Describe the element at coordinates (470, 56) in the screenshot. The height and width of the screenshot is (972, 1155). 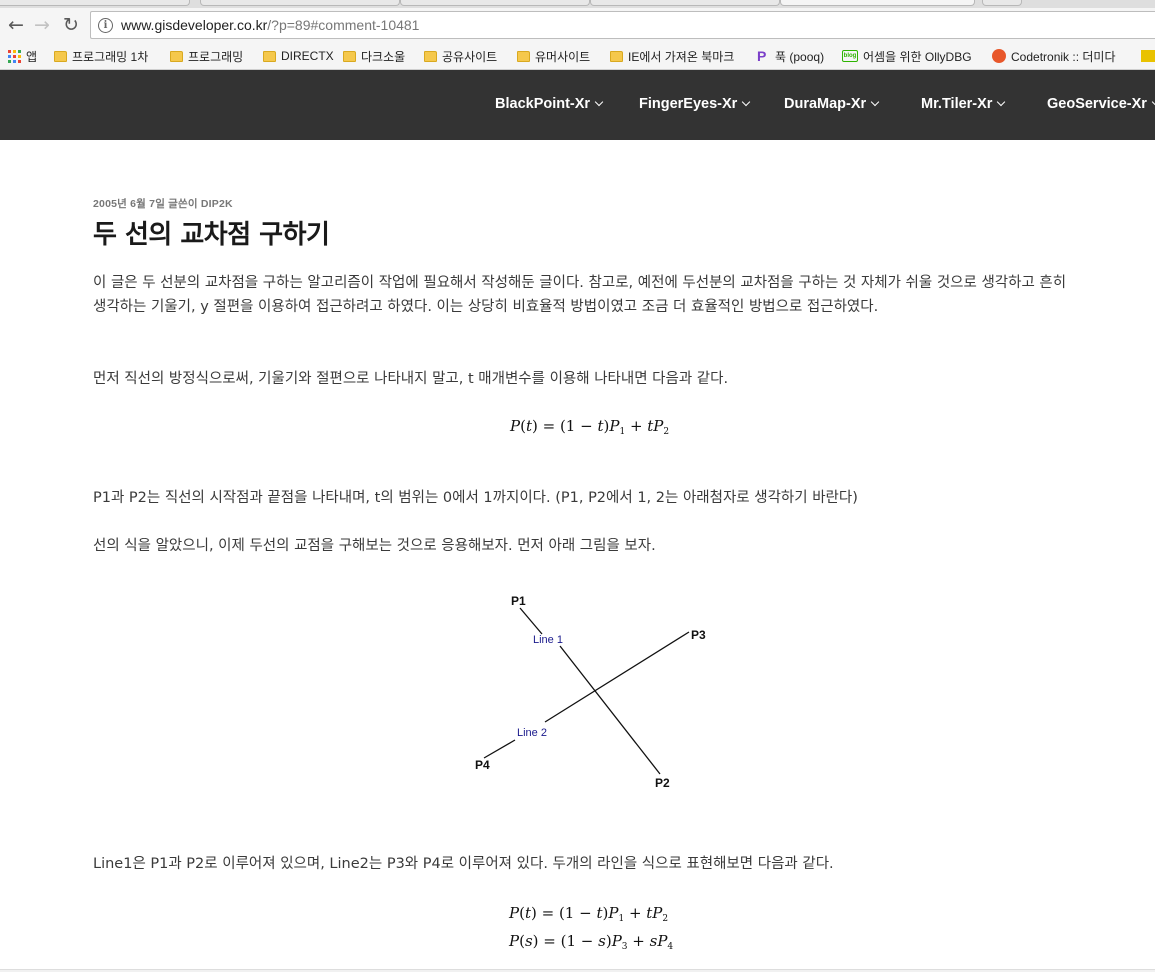
I see `bookmark-label: 공유사이트` at that location.